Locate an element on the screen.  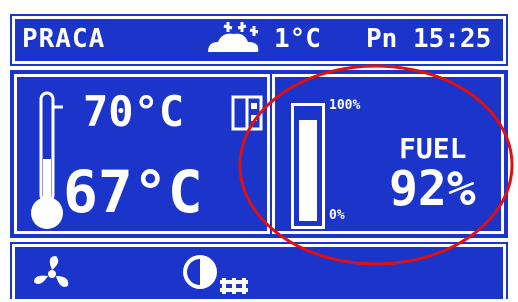
fuel-level-bar is located at coordinates (308, 166).